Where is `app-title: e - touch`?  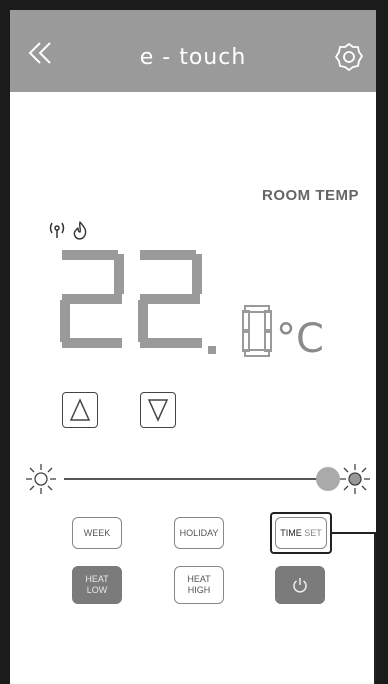
app-title: e - touch is located at coordinates (193, 57).